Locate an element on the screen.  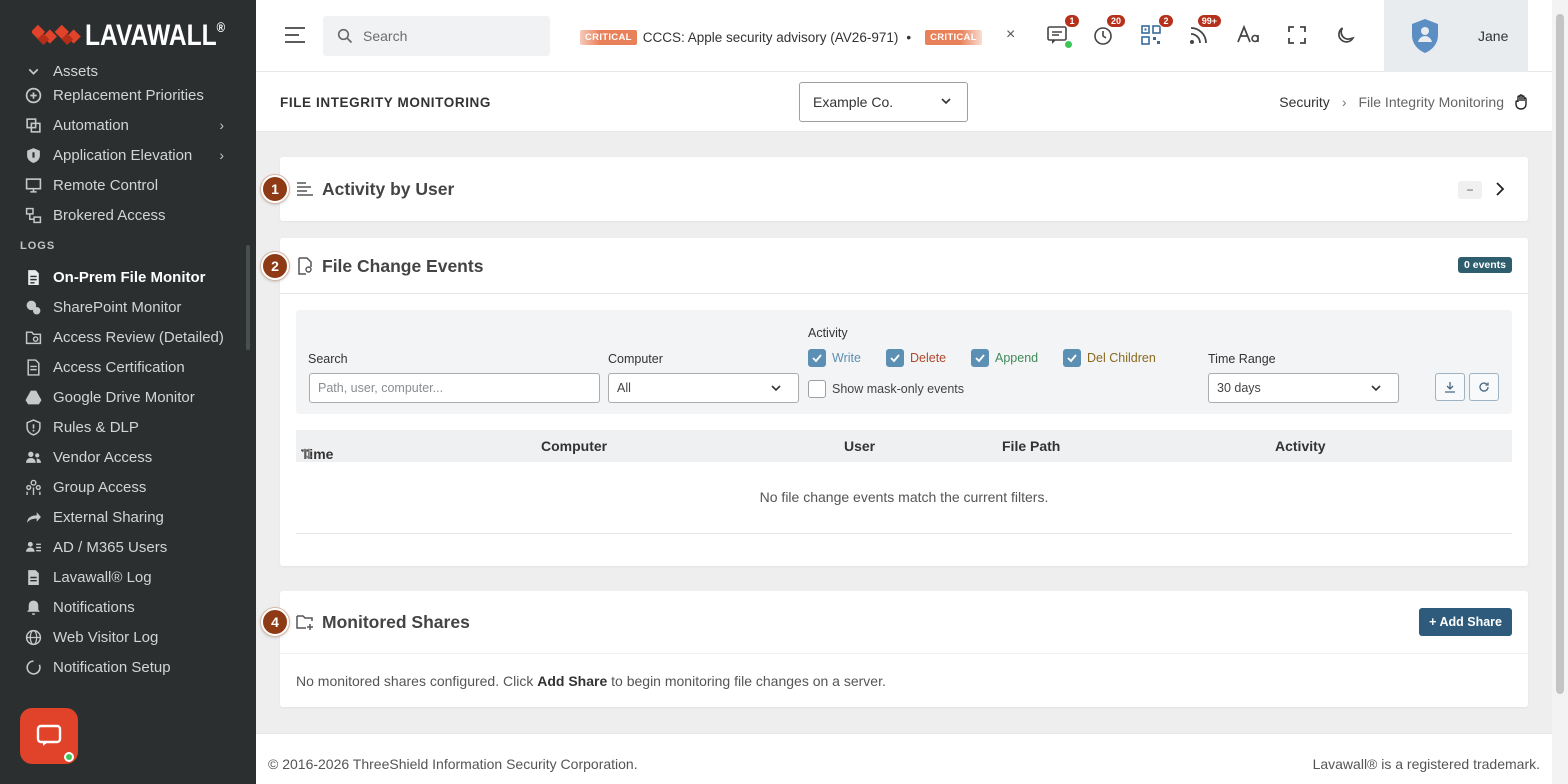
section-number: 2 is located at coordinates (275, 266).